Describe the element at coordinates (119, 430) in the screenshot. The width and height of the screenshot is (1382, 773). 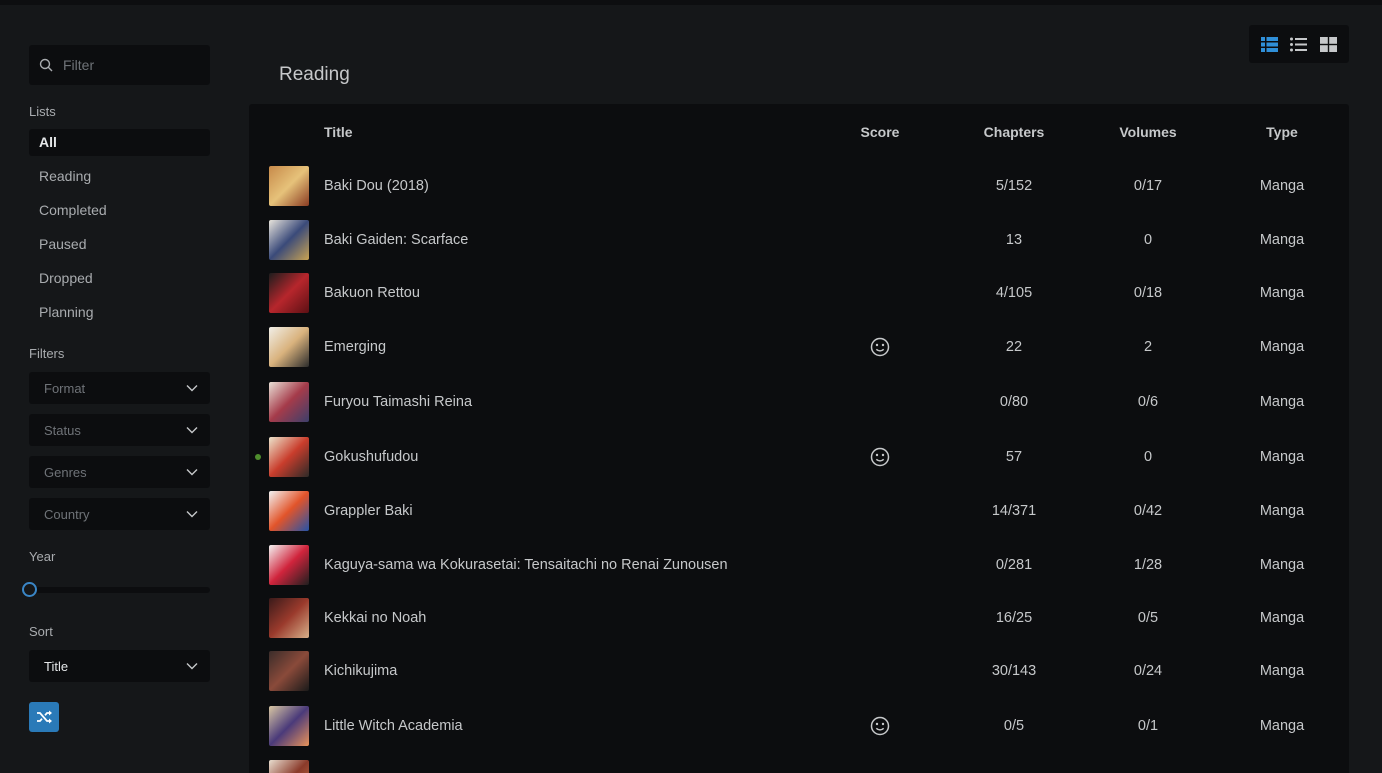
I see `status-select: Status` at that location.